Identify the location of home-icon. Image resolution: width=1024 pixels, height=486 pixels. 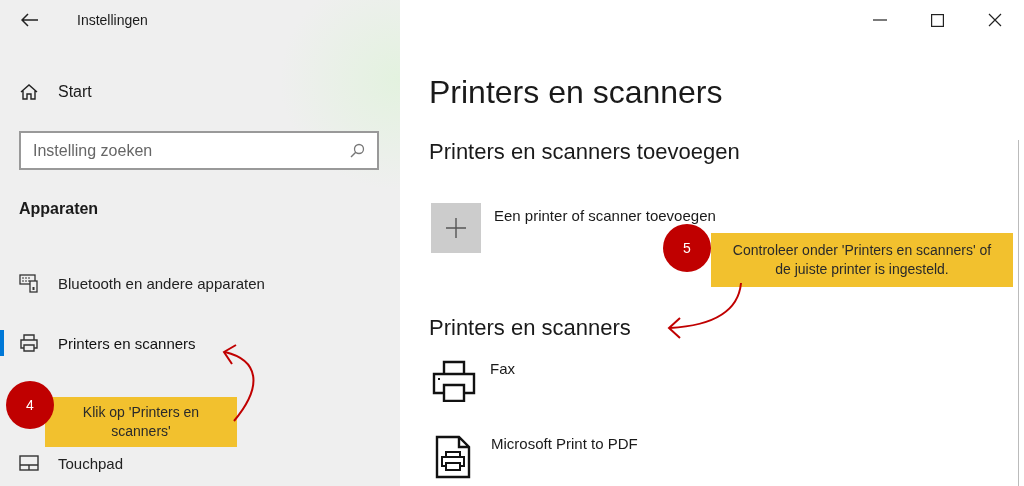
(29, 92).